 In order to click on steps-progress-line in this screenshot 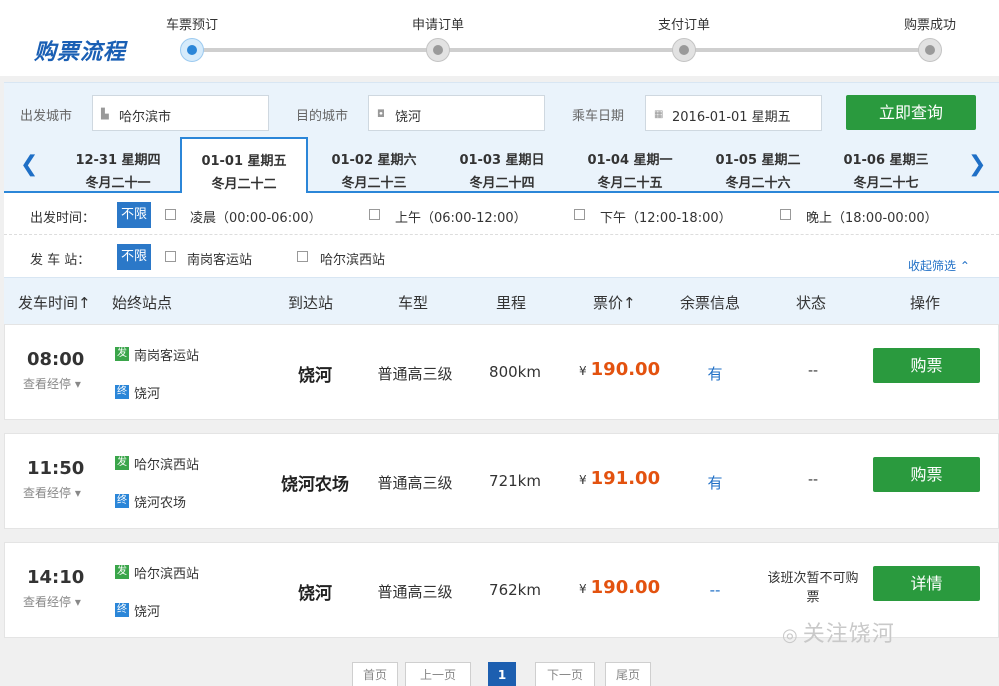, I will do `click(561, 50)`.